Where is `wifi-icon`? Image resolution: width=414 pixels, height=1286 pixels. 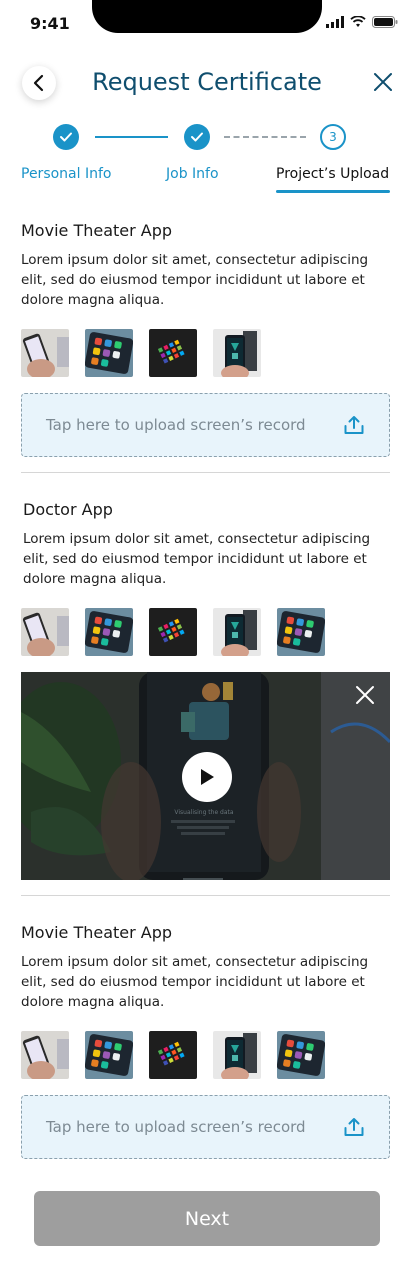 wifi-icon is located at coordinates (358, 21).